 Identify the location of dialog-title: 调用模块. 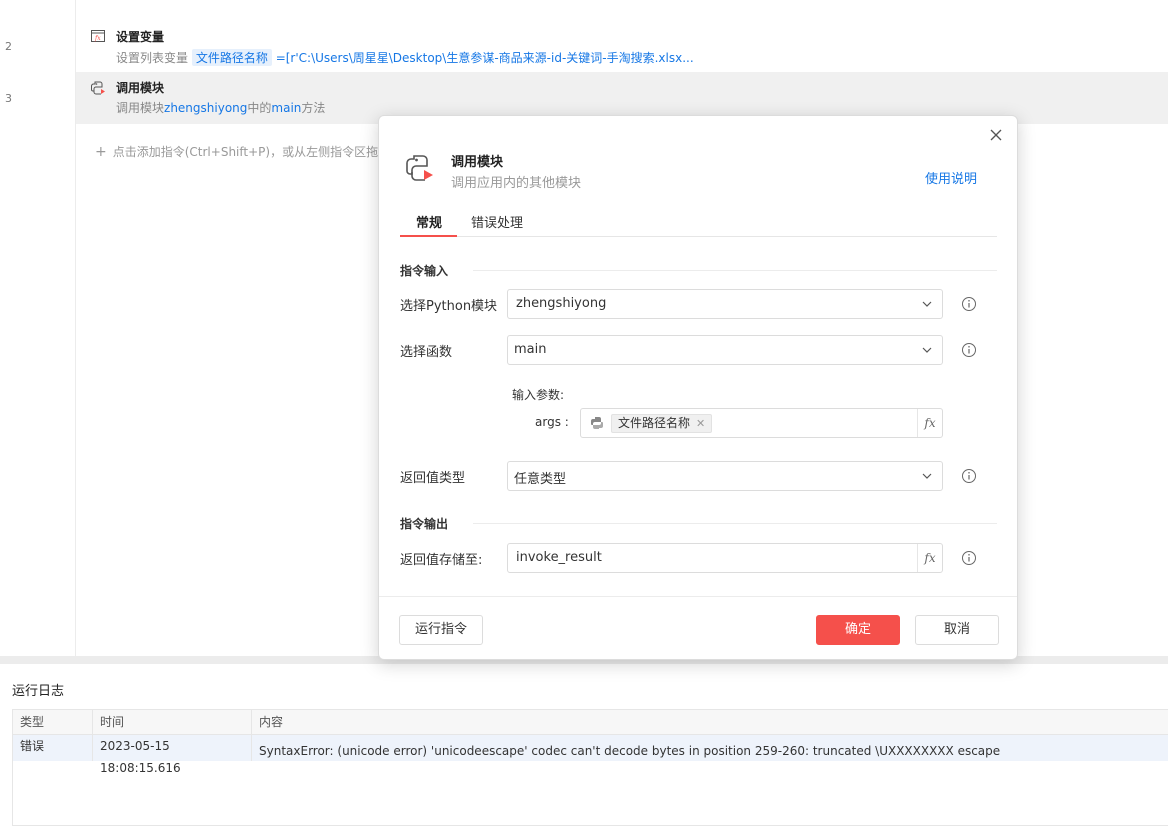
(477, 162).